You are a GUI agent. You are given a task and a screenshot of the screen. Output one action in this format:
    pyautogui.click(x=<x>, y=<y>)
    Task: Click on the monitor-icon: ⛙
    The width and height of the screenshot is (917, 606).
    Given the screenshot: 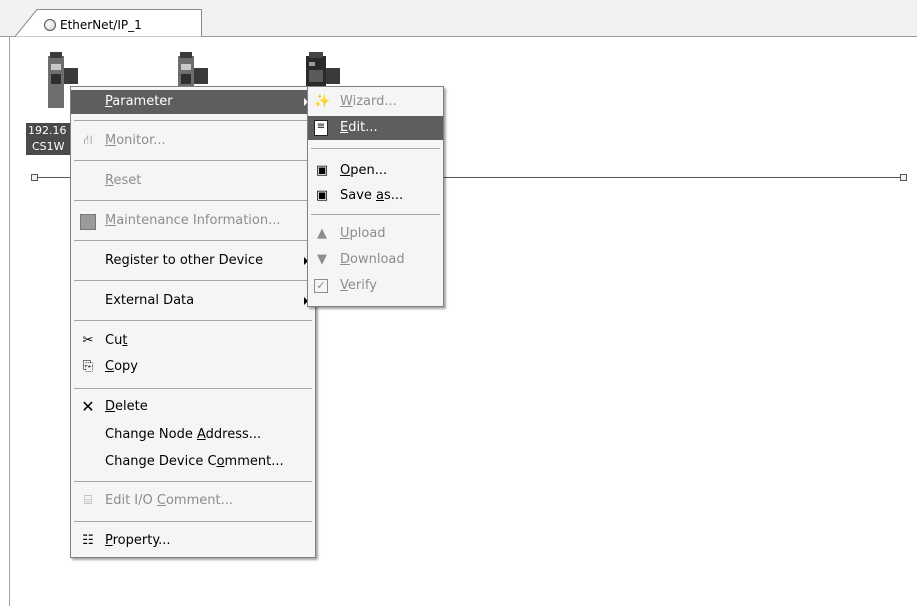 What is the action you would take?
    pyautogui.click(x=88, y=140)
    